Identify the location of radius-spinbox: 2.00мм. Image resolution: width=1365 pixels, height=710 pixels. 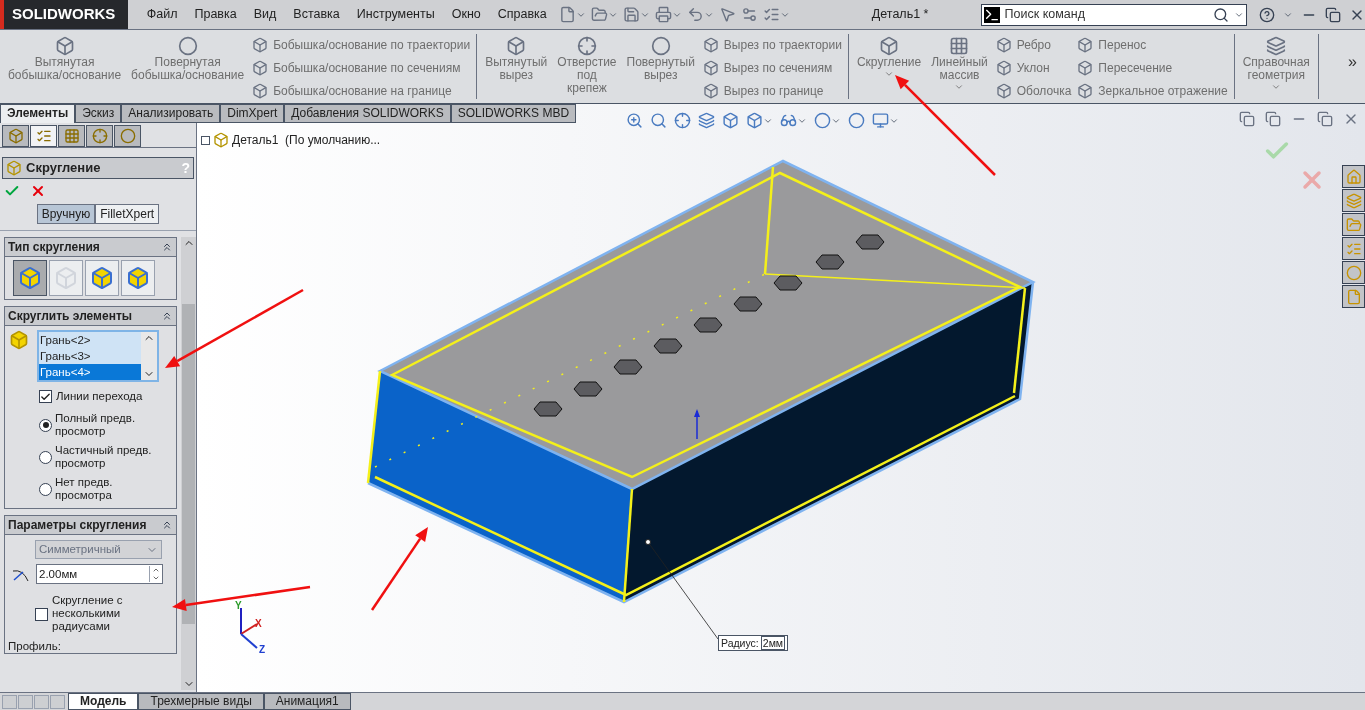
(99, 574).